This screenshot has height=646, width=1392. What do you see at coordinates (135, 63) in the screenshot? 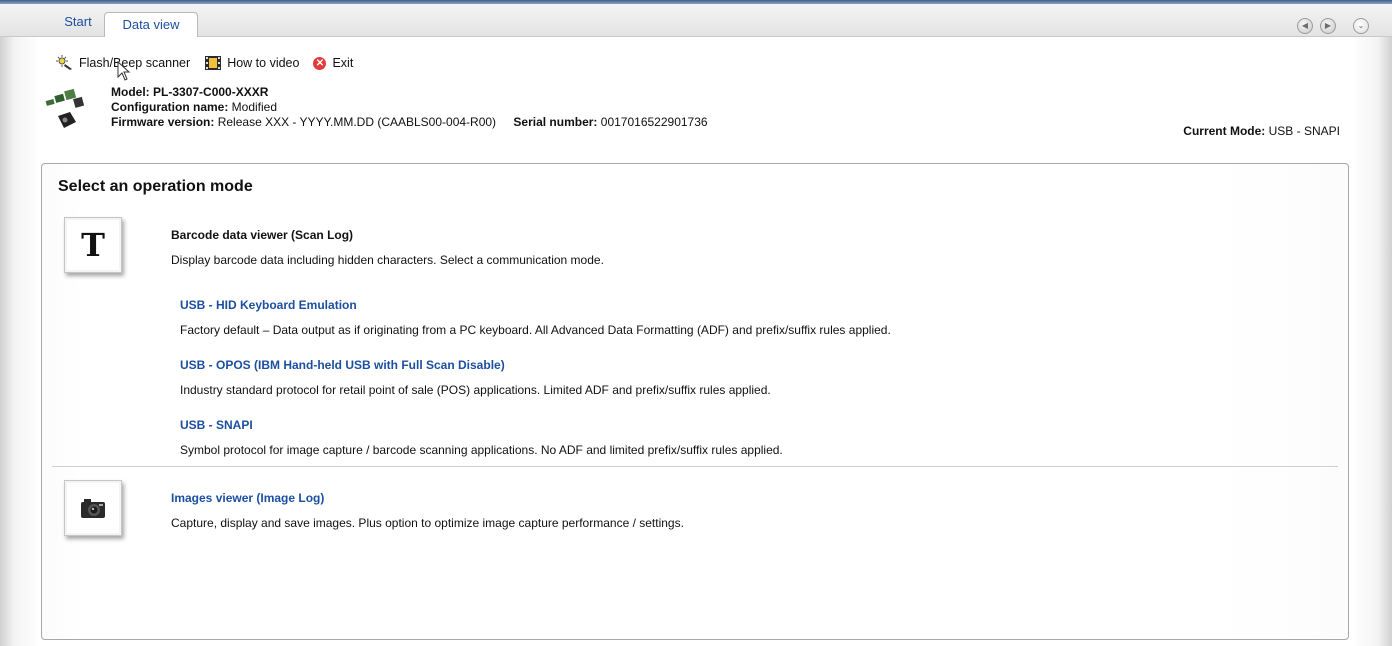
I see `flash-beep-label: Flash/Beep scanner` at bounding box center [135, 63].